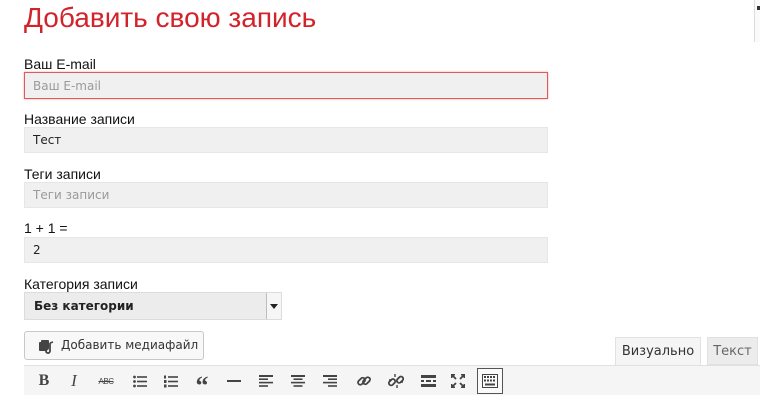  I want to click on bold-button: B, so click(44, 381).